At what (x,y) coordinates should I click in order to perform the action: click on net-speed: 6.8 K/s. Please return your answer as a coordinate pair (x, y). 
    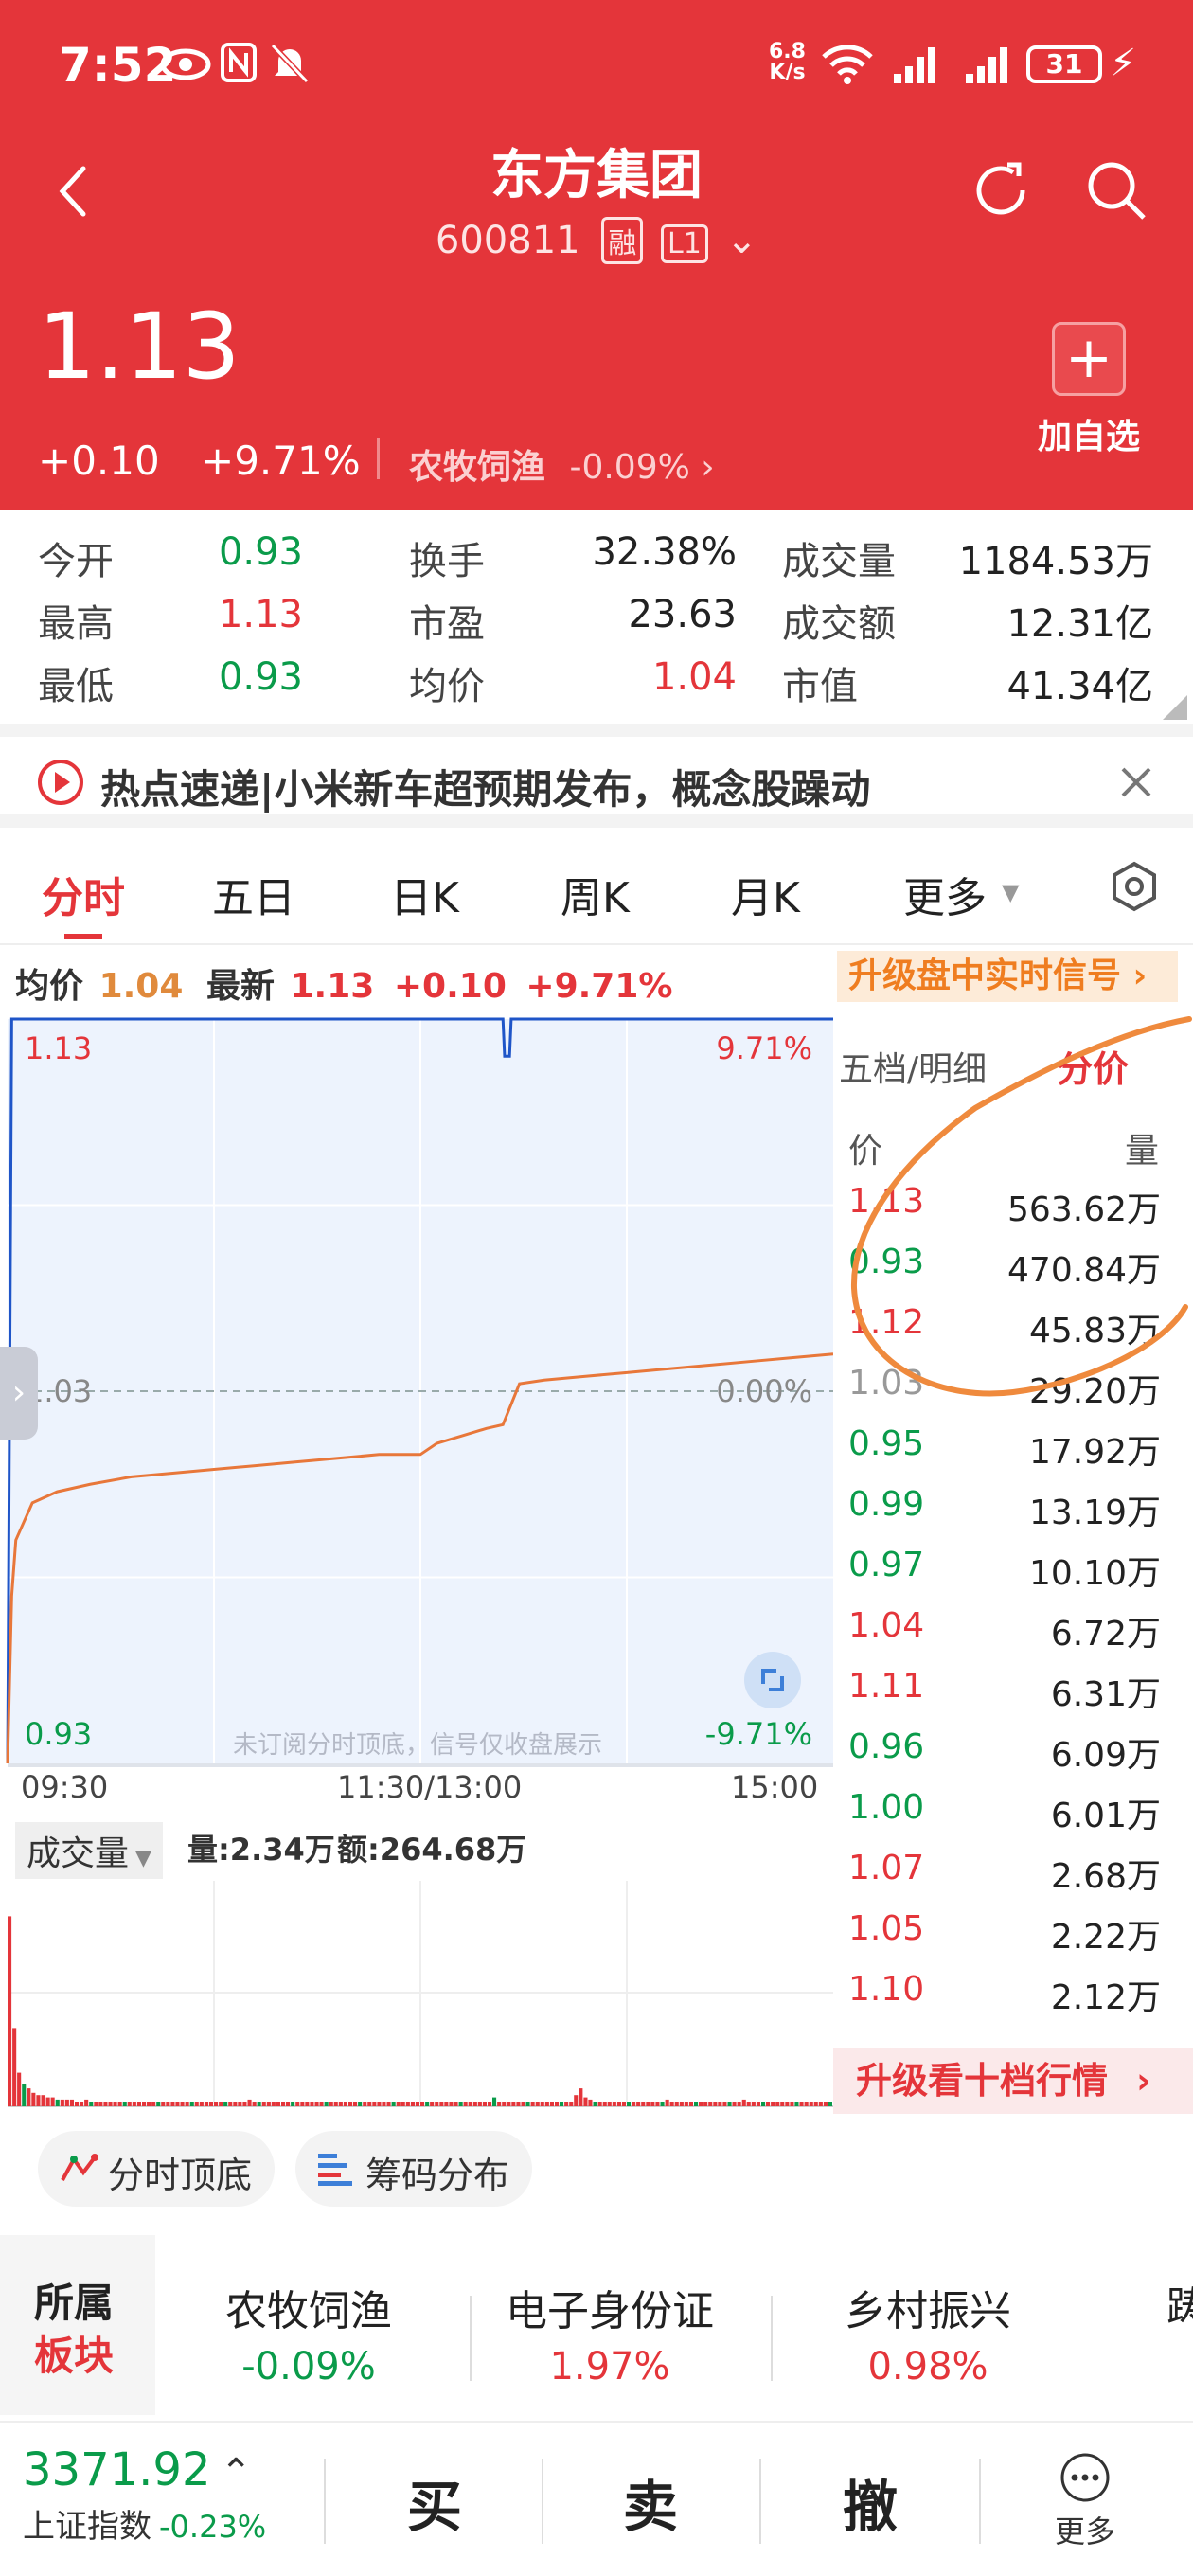
    Looking at the image, I should click on (787, 62).